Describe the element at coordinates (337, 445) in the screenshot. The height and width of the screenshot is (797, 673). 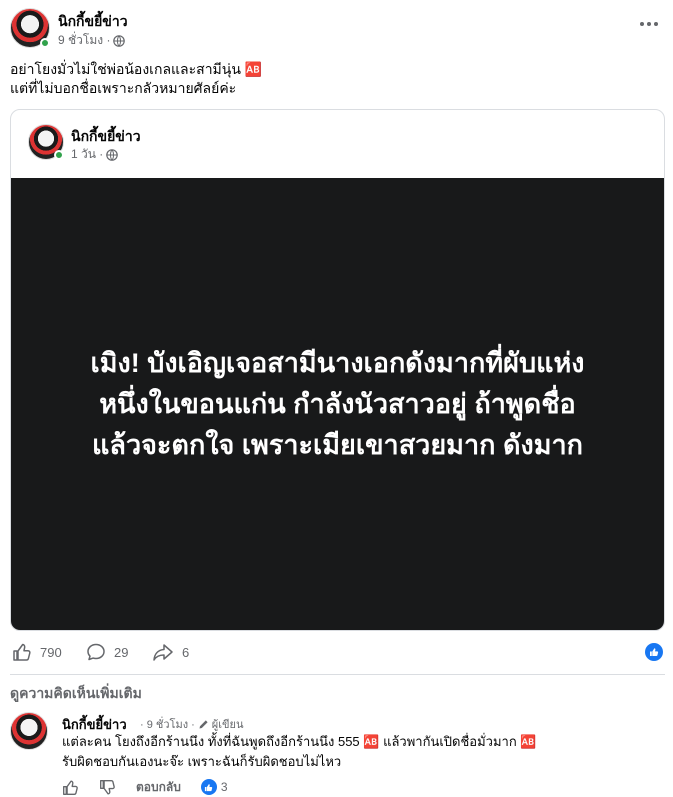
I see `image-text-line: แล้วจะตกใจ เพราะเมียเขาสวยมาก ดังมาก` at that location.